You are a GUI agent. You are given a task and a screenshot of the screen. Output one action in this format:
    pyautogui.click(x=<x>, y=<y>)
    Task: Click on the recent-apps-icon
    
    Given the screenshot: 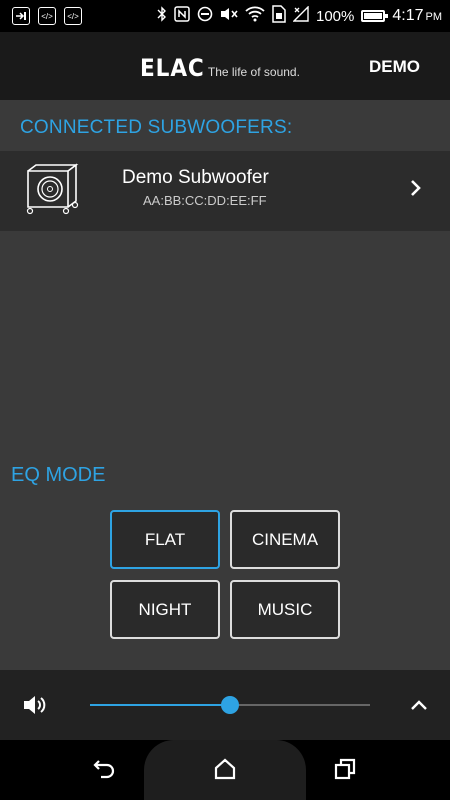 What is the action you would take?
    pyautogui.click(x=345, y=771)
    